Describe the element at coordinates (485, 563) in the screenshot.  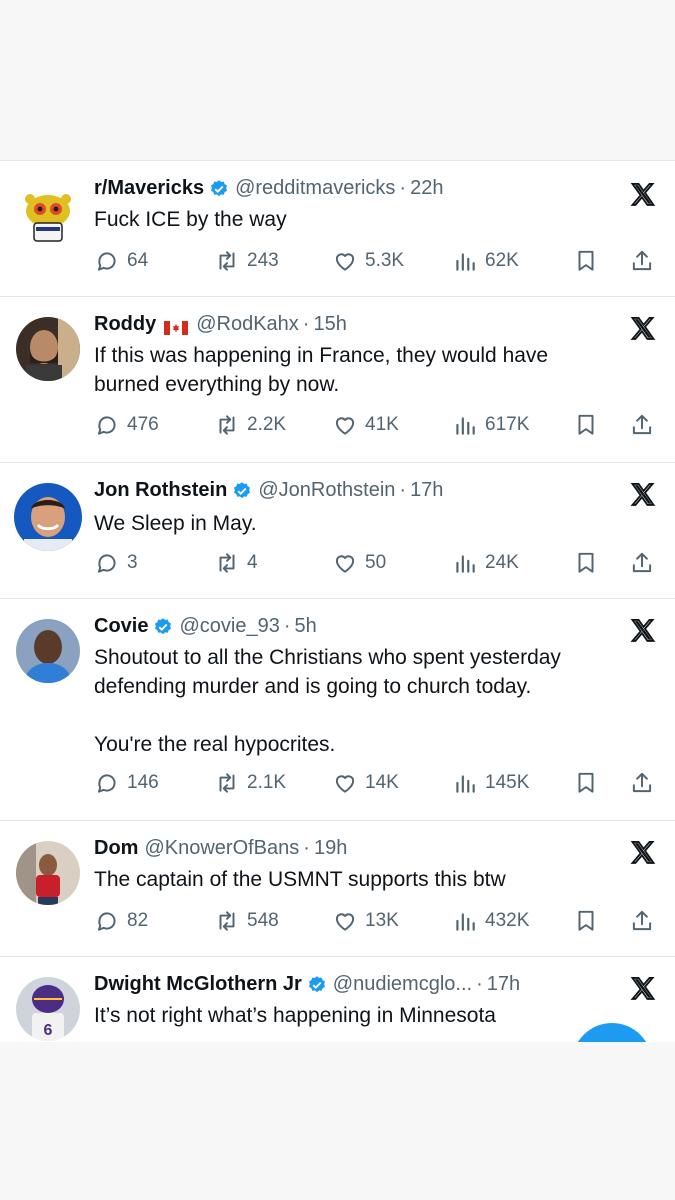
I see `views-button: 24K` at that location.